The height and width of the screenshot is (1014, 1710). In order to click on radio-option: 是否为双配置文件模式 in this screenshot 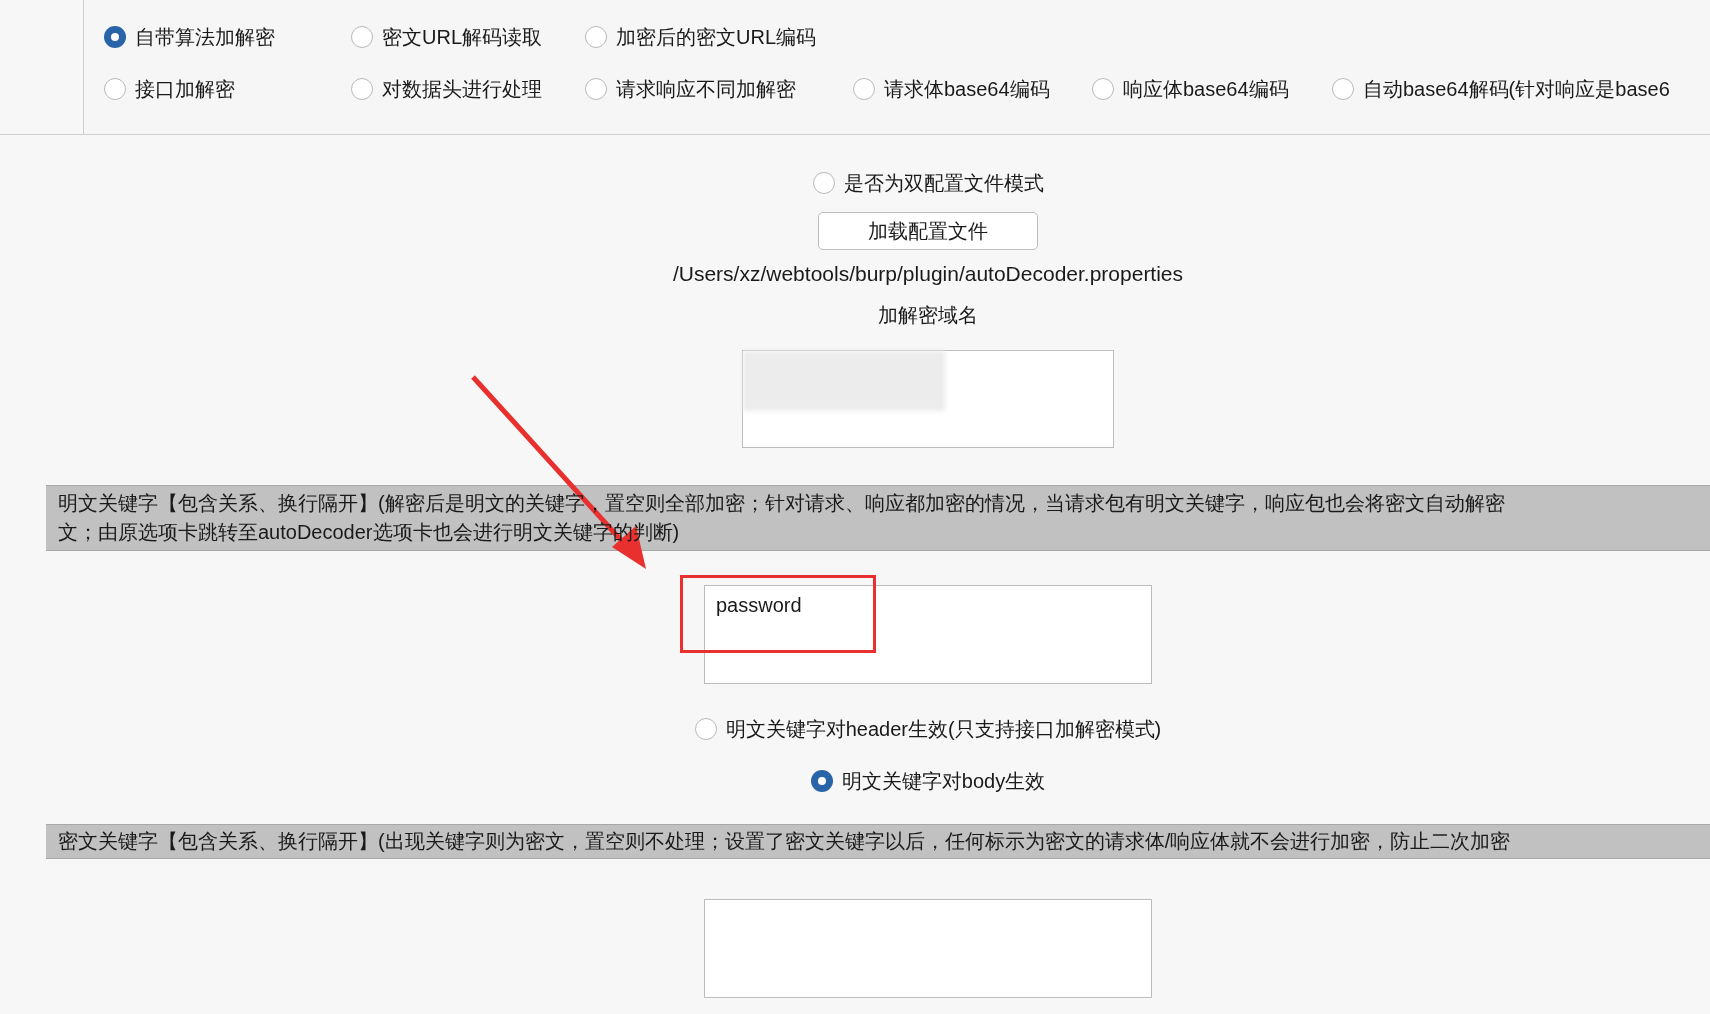, I will do `click(928, 183)`.